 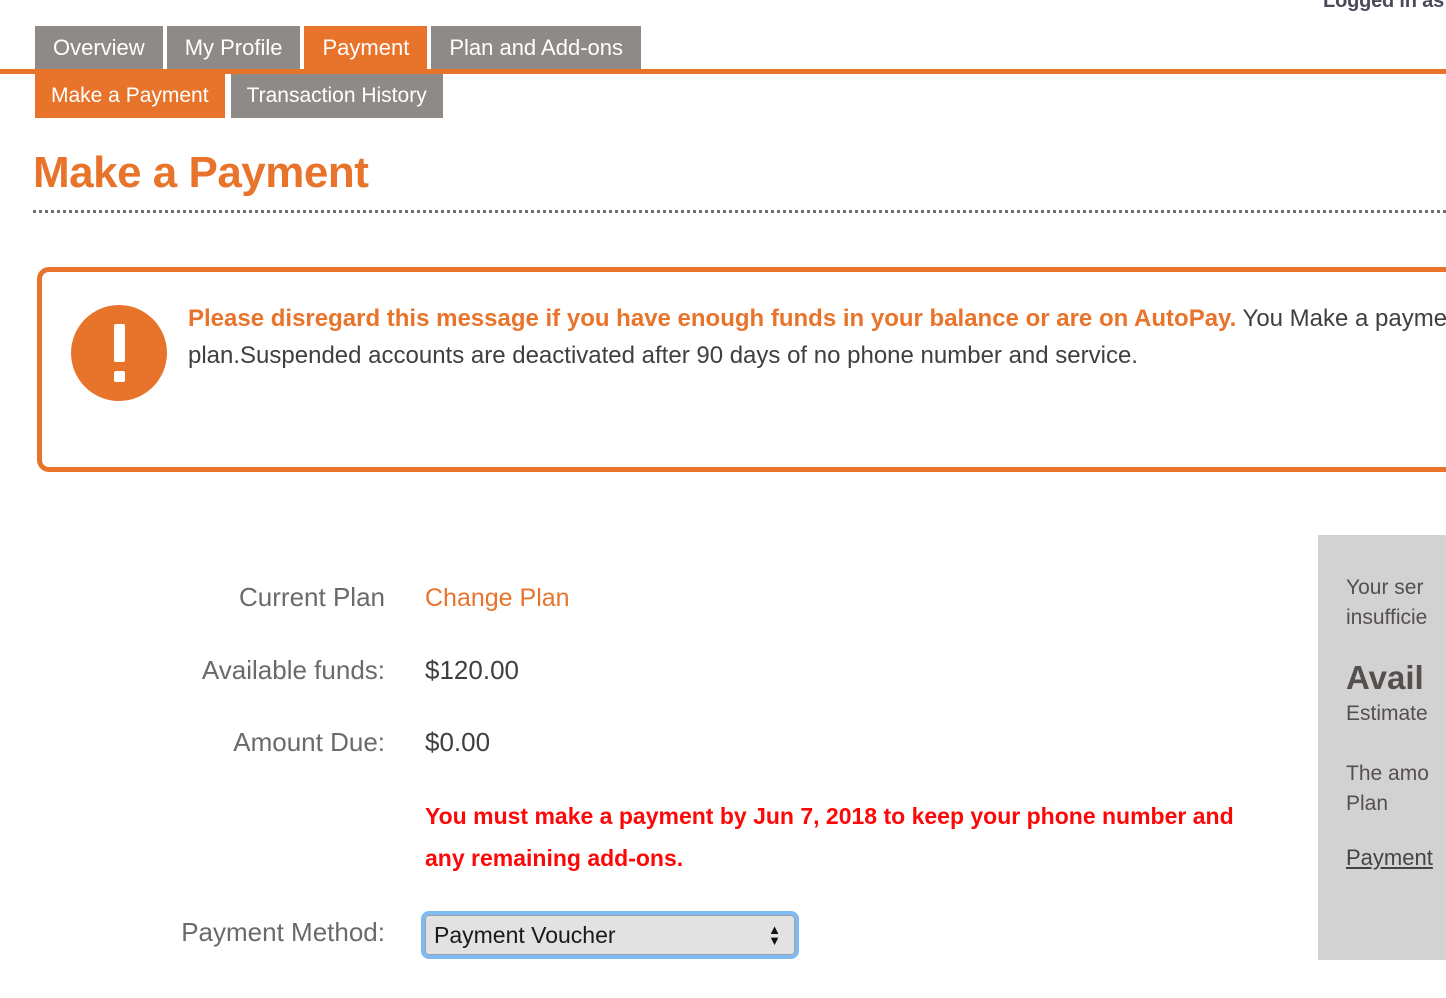 What do you see at coordinates (1383, 6) in the screenshot?
I see `logged-in-label: Logged in as` at bounding box center [1383, 6].